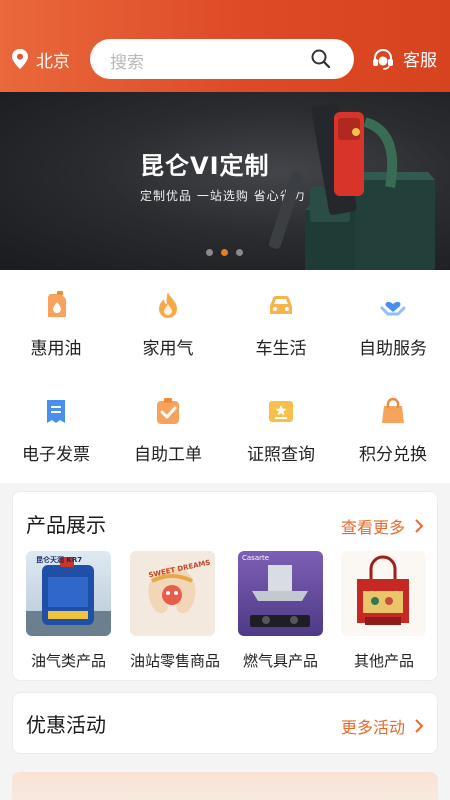 The image size is (450, 800). I want to click on customer-service-label: 客服, so click(420, 61).